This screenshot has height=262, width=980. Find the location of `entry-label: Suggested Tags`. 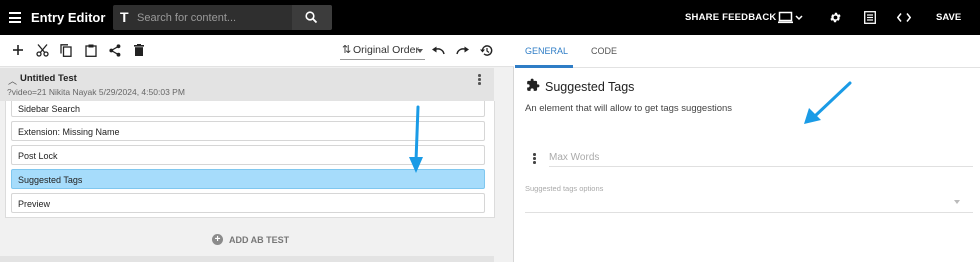

entry-label: Suggested Tags is located at coordinates (50, 180).